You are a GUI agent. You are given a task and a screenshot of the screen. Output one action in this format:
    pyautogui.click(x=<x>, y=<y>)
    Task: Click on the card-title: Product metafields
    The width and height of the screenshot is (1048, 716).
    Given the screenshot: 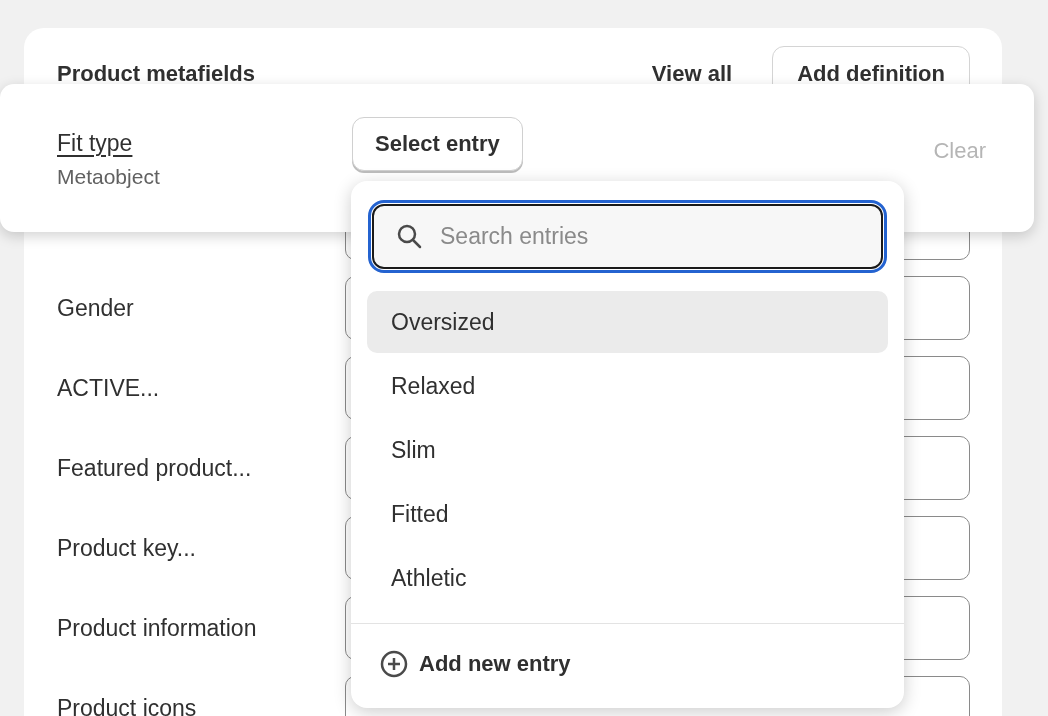 What is the action you would take?
    pyautogui.click(x=157, y=74)
    